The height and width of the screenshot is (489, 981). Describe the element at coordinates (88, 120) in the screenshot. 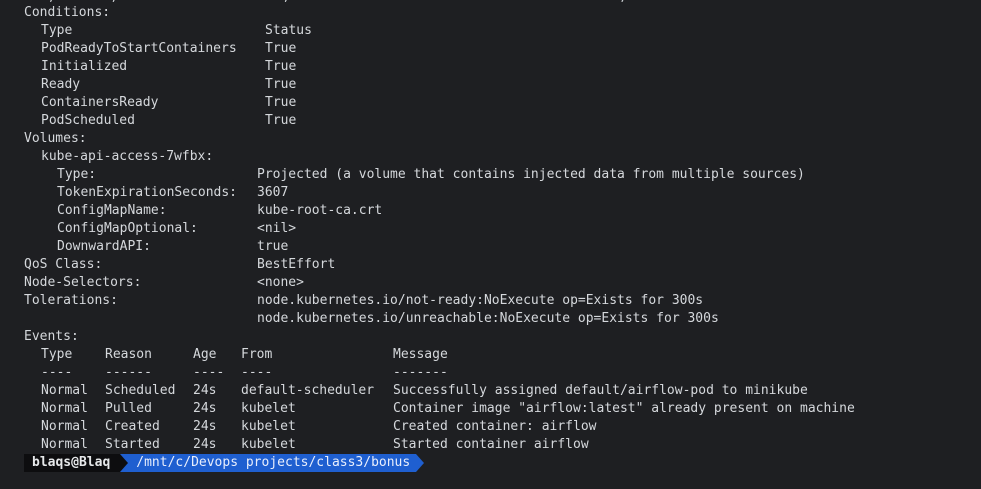

I see `condition-type: PodScheduled` at that location.